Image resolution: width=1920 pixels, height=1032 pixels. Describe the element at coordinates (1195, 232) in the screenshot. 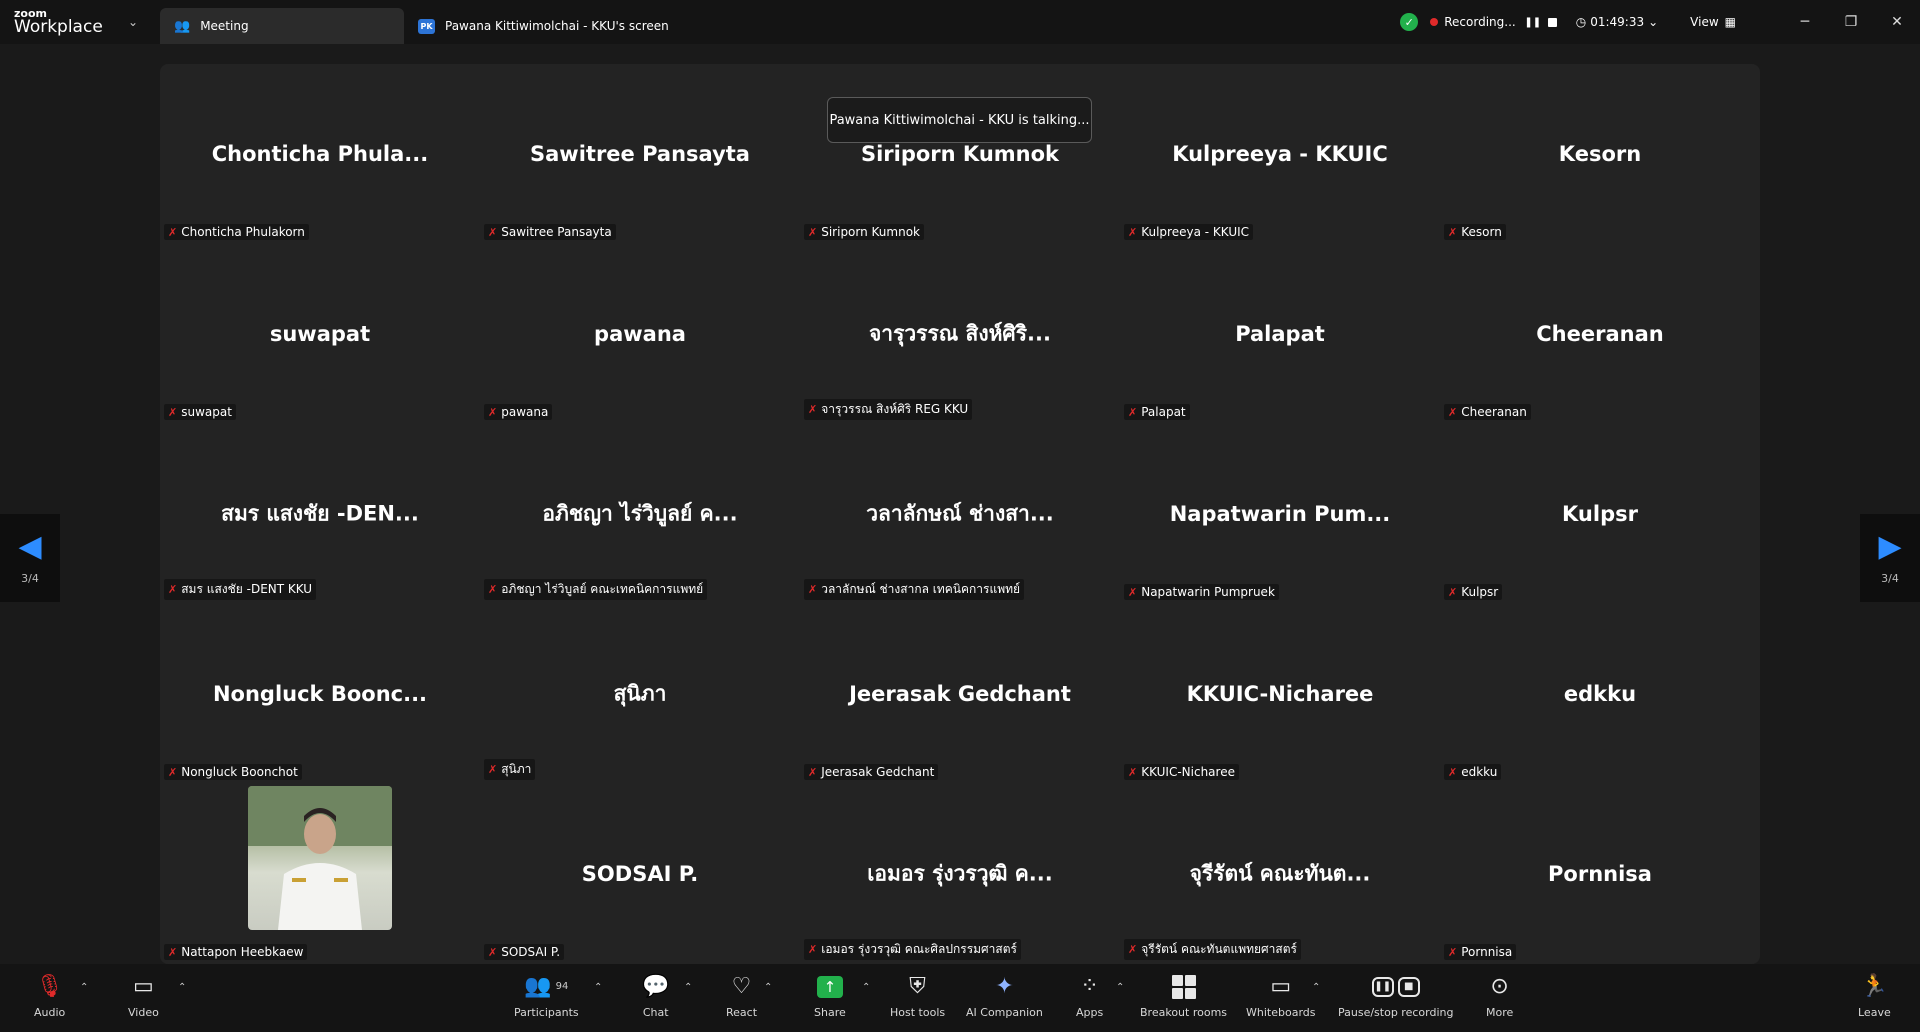

I see `participant-label-text: Kulpreeya - KKUIC` at that location.